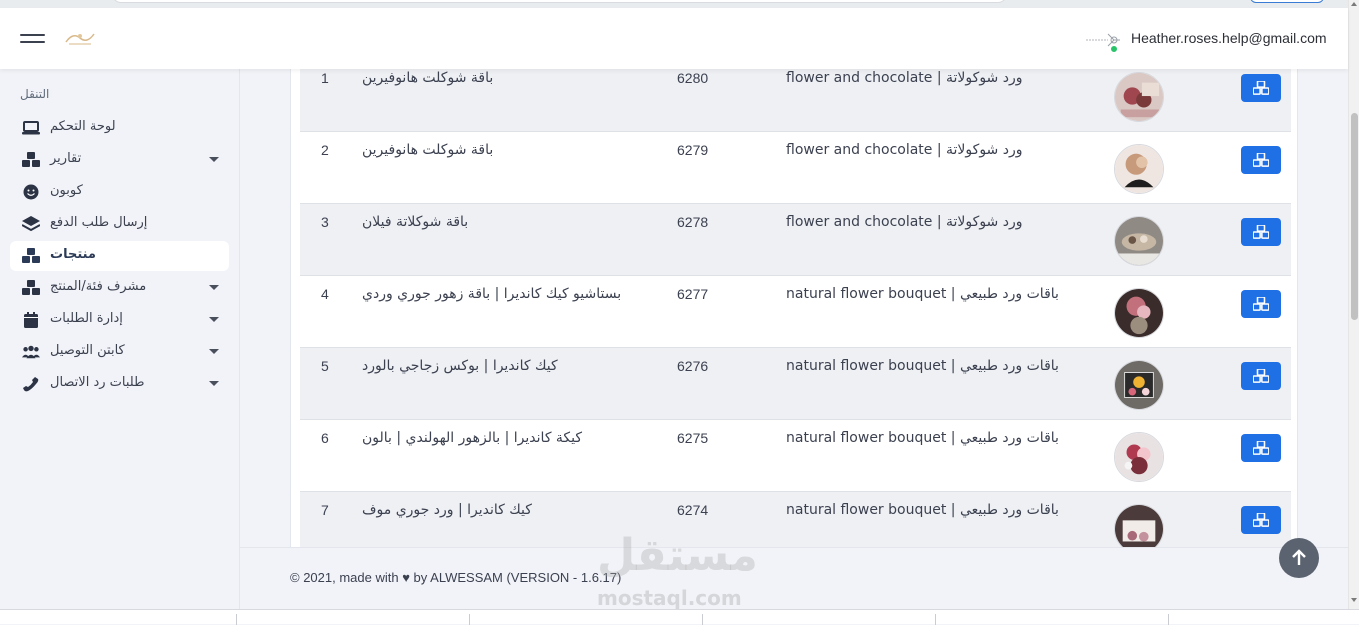  What do you see at coordinates (86, 318) in the screenshot?
I see `sidebar-item-label: إدارة الطلبات` at bounding box center [86, 318].